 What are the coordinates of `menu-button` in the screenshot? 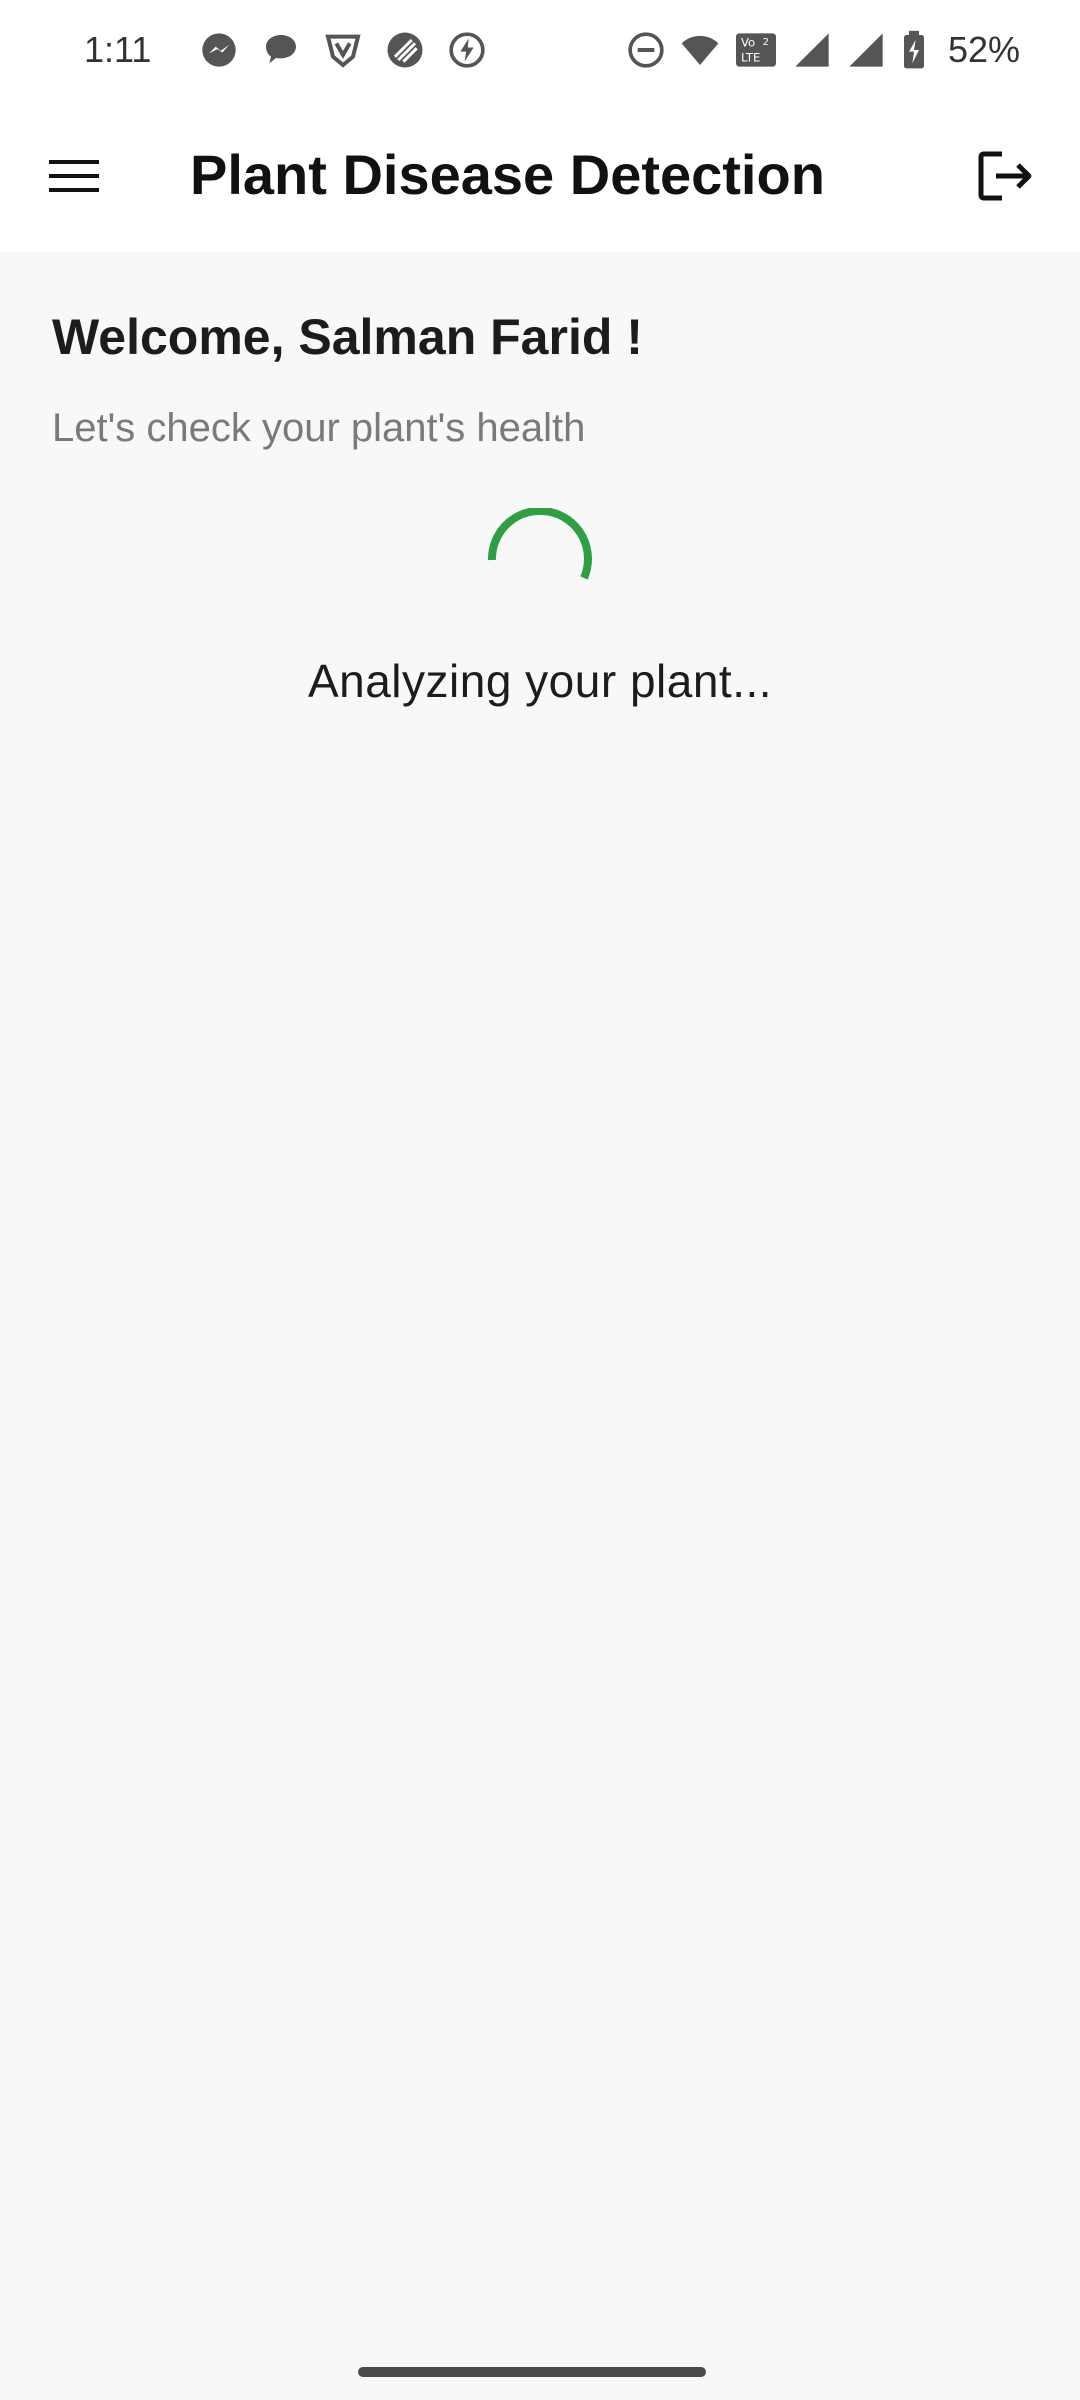 It's located at (74, 176).